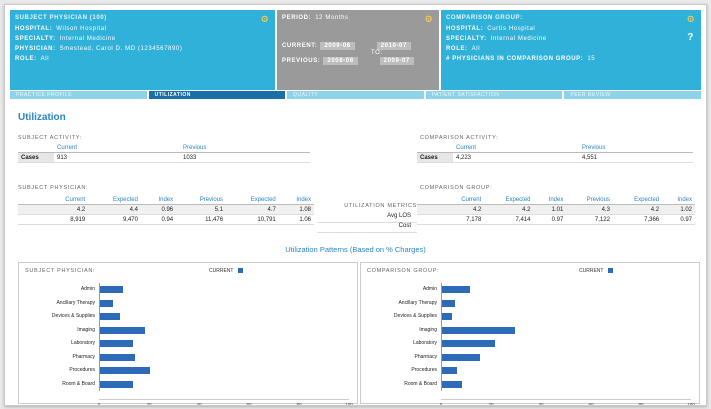  I want to click on subject-panel-title: SUBJECT PHYSICIAN (100), so click(61, 18).